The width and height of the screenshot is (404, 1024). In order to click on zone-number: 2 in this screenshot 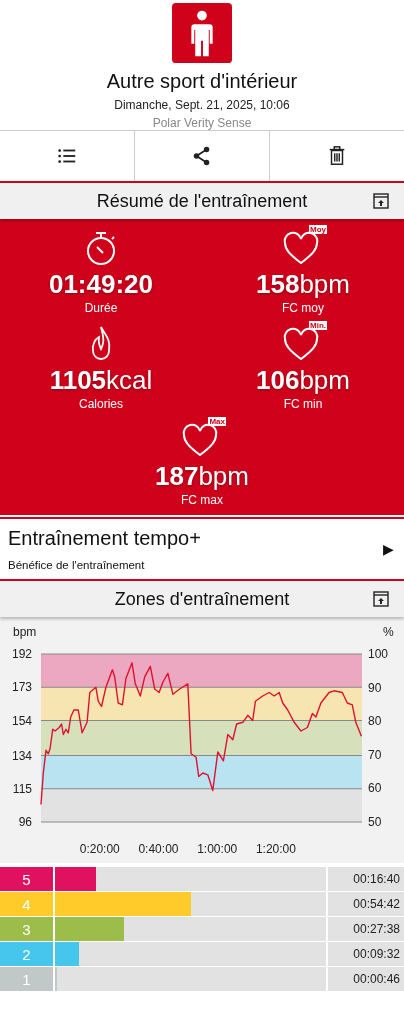, I will do `click(26, 954)`.